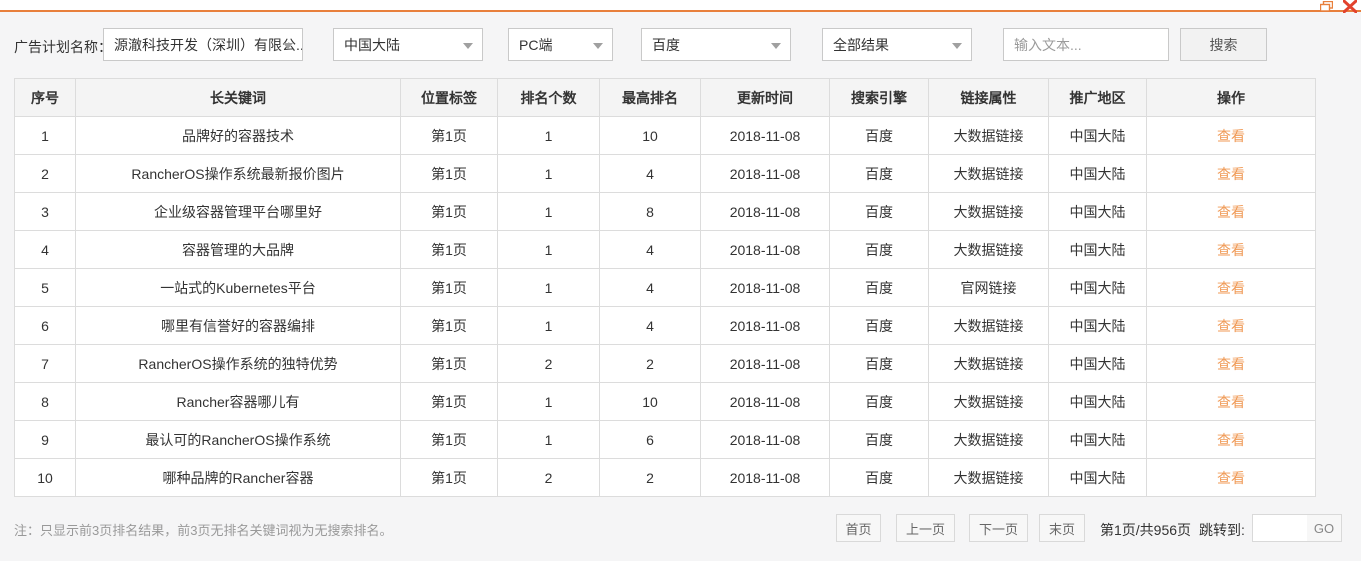 This screenshot has height=561, width=1361. What do you see at coordinates (1280, 528) in the screenshot?
I see `jump-page-input` at bounding box center [1280, 528].